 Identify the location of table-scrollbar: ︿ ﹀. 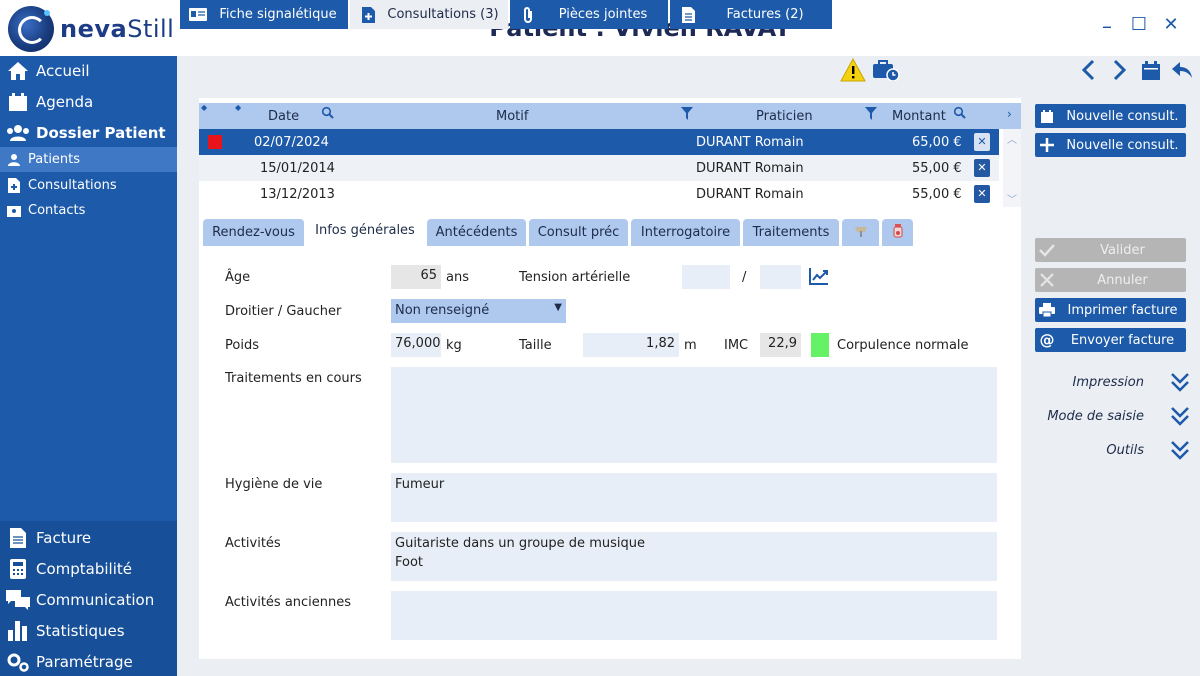
(1012, 168).